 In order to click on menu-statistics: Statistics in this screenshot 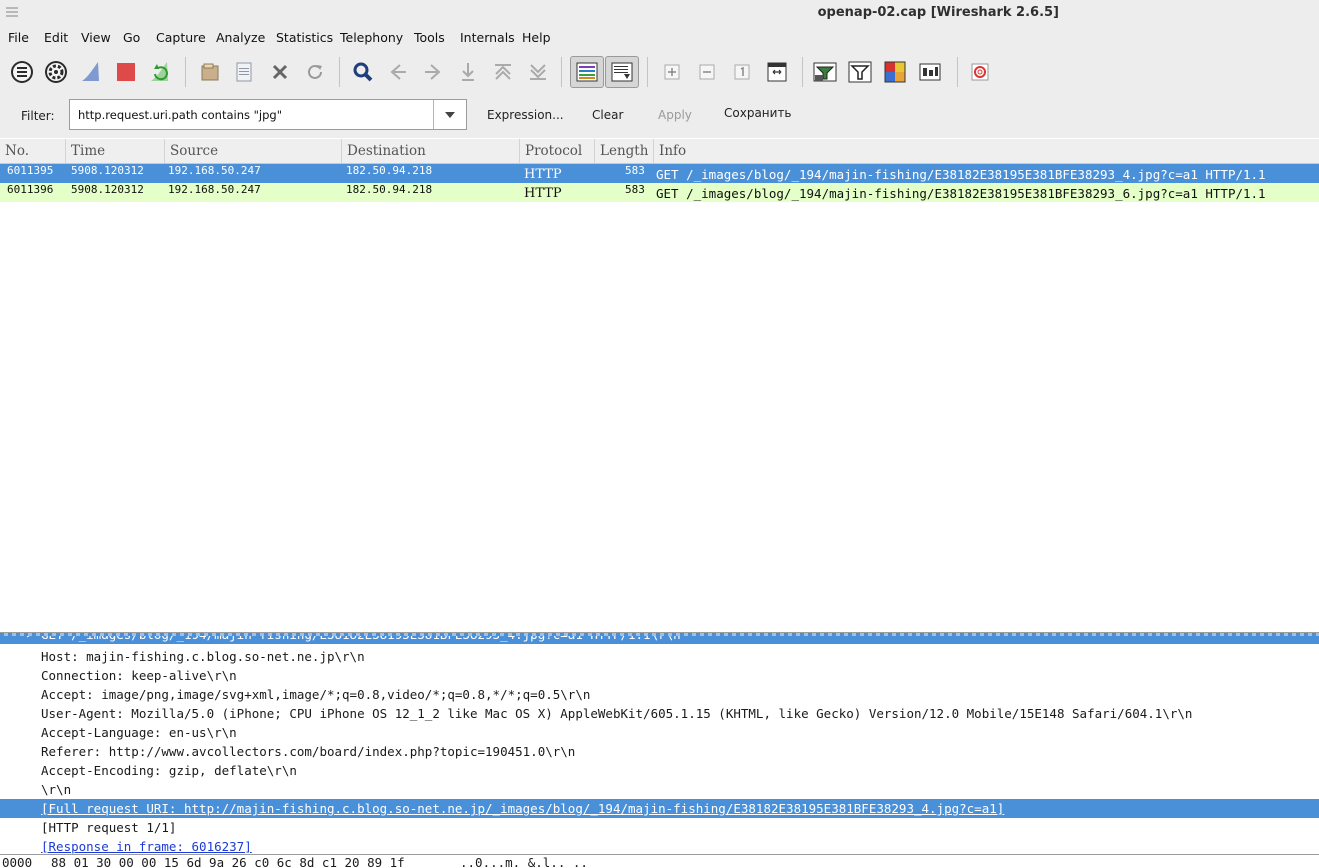, I will do `click(304, 37)`.